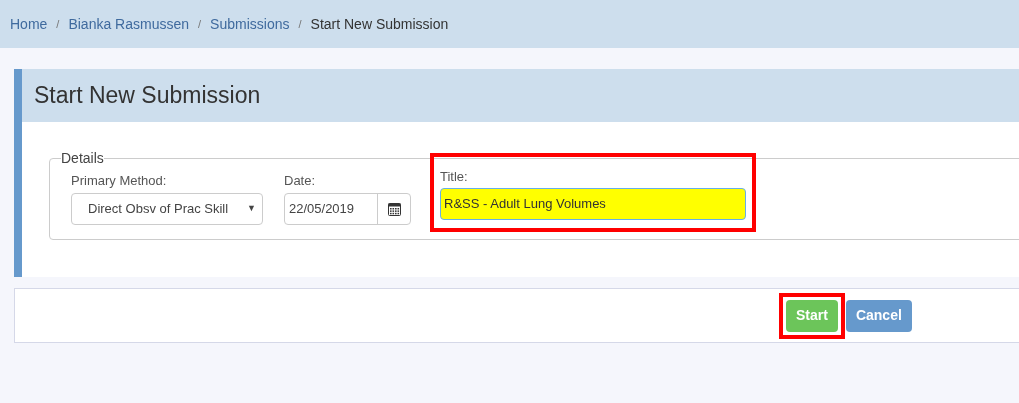  Describe the element at coordinates (250, 24) in the screenshot. I see `breadcrumb-link: Submissions` at that location.